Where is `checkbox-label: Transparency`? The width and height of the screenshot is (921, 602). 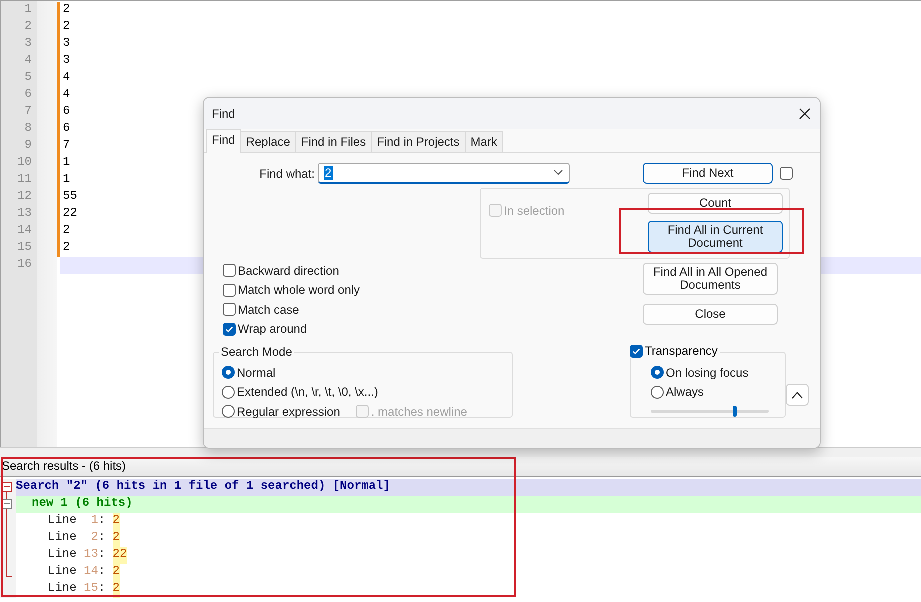 checkbox-label: Transparency is located at coordinates (681, 351).